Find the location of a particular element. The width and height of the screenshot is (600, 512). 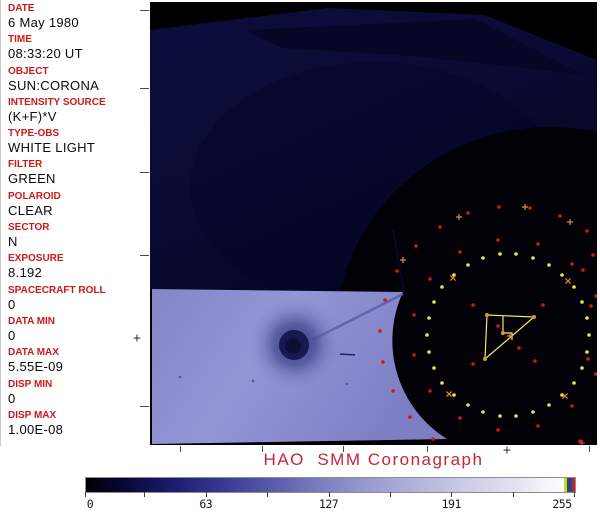

metadata-field: SPACECRAFT ROLL 0 is located at coordinates (78, 300).